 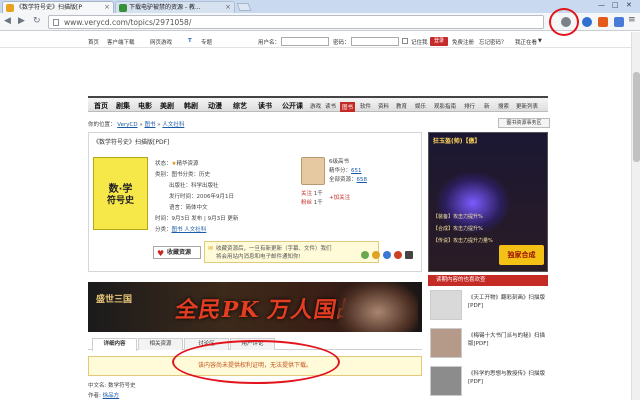 I want to click on resource-title: 《数学符号史》扫描版[PDF], so click(x=131, y=142).